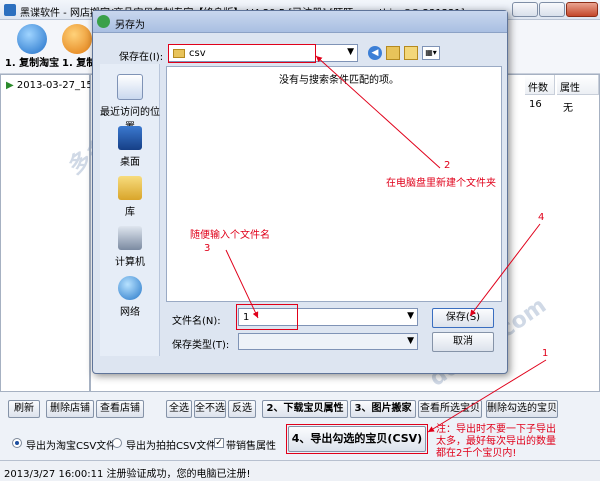 This screenshot has height=481, width=600. What do you see at coordinates (545, 353) in the screenshot?
I see `annotation-number-1: 1` at bounding box center [545, 353].